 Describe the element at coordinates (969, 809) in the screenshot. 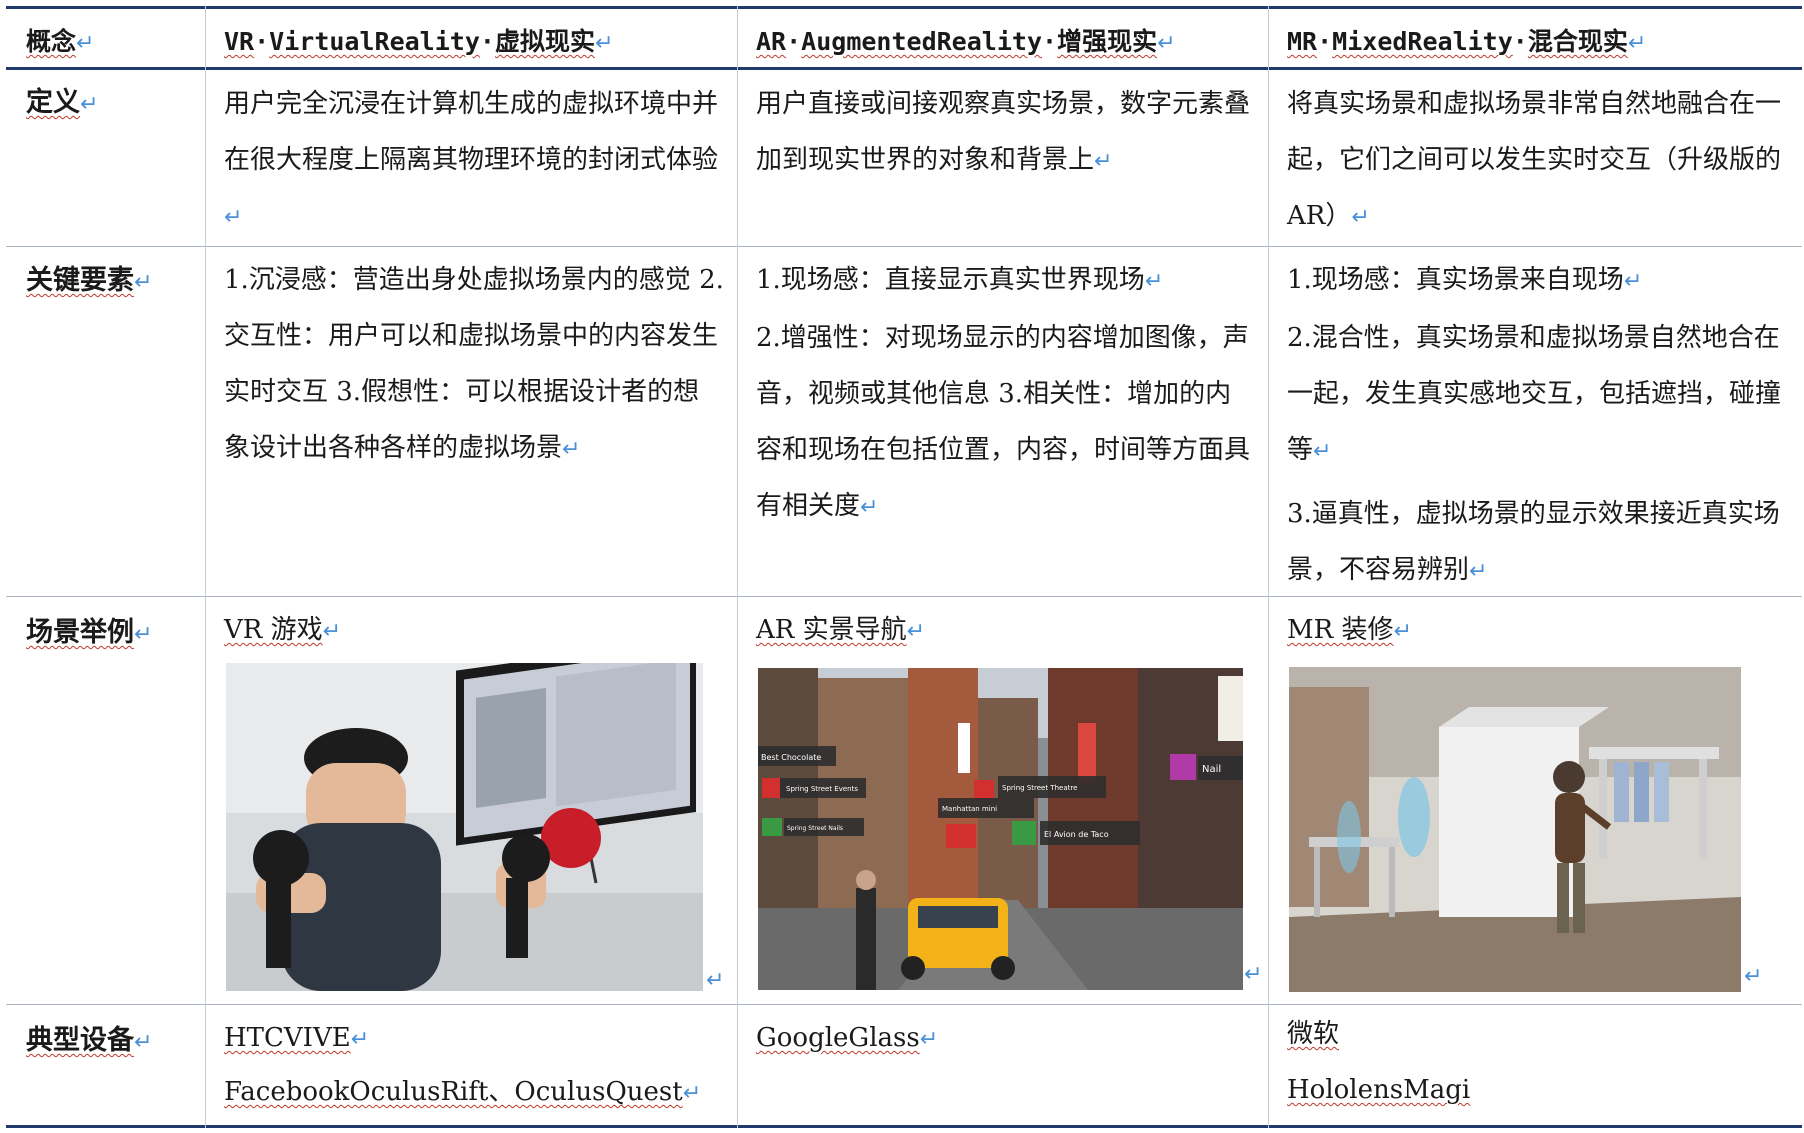

I see `ar-label: Manhattan mini` at that location.